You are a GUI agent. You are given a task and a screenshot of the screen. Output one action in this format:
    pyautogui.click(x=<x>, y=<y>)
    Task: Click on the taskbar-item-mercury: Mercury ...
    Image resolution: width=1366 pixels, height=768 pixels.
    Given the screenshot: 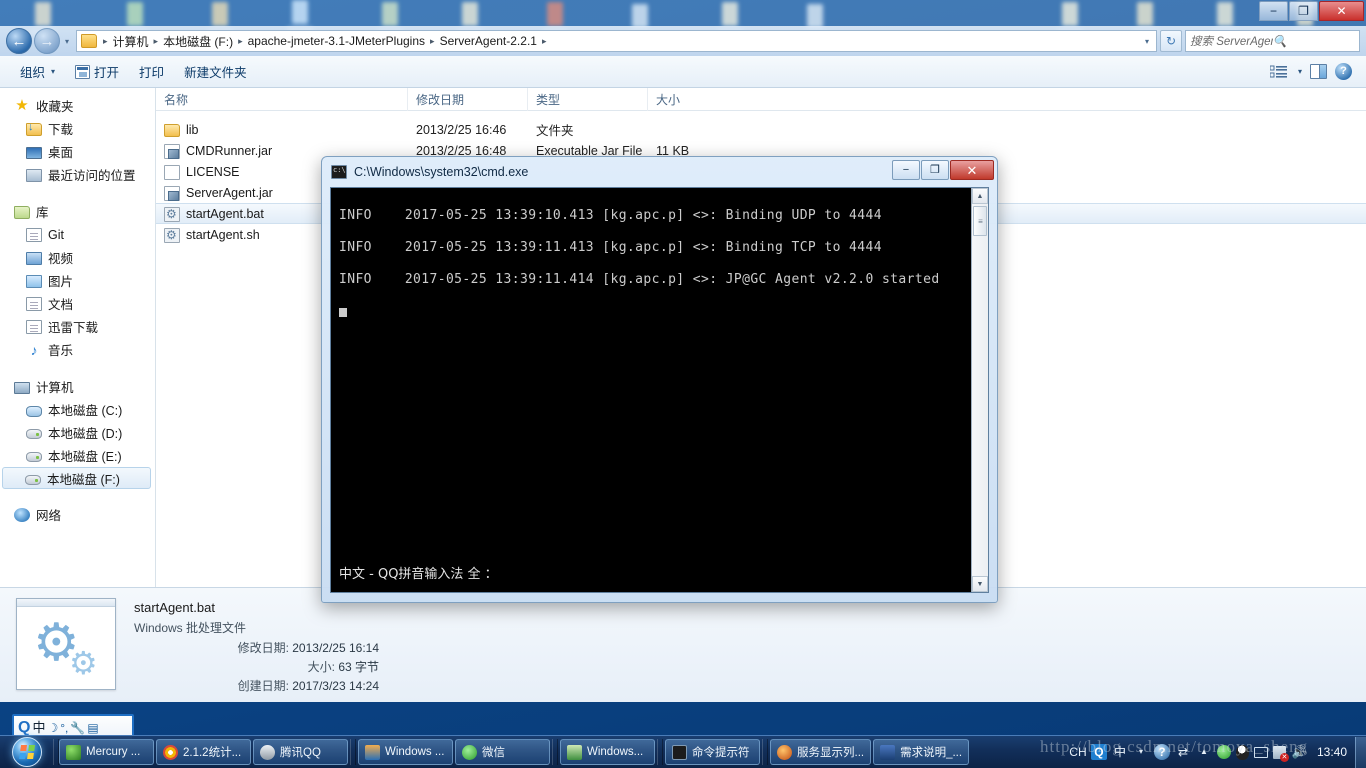 What is the action you would take?
    pyautogui.click(x=106, y=752)
    